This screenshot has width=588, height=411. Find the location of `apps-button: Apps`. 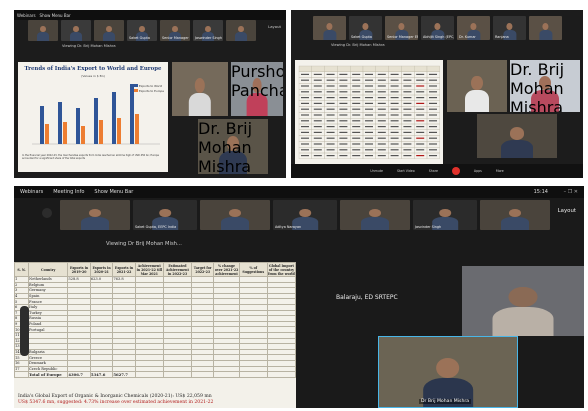

apps-button: Apps is located at coordinates (478, 171).